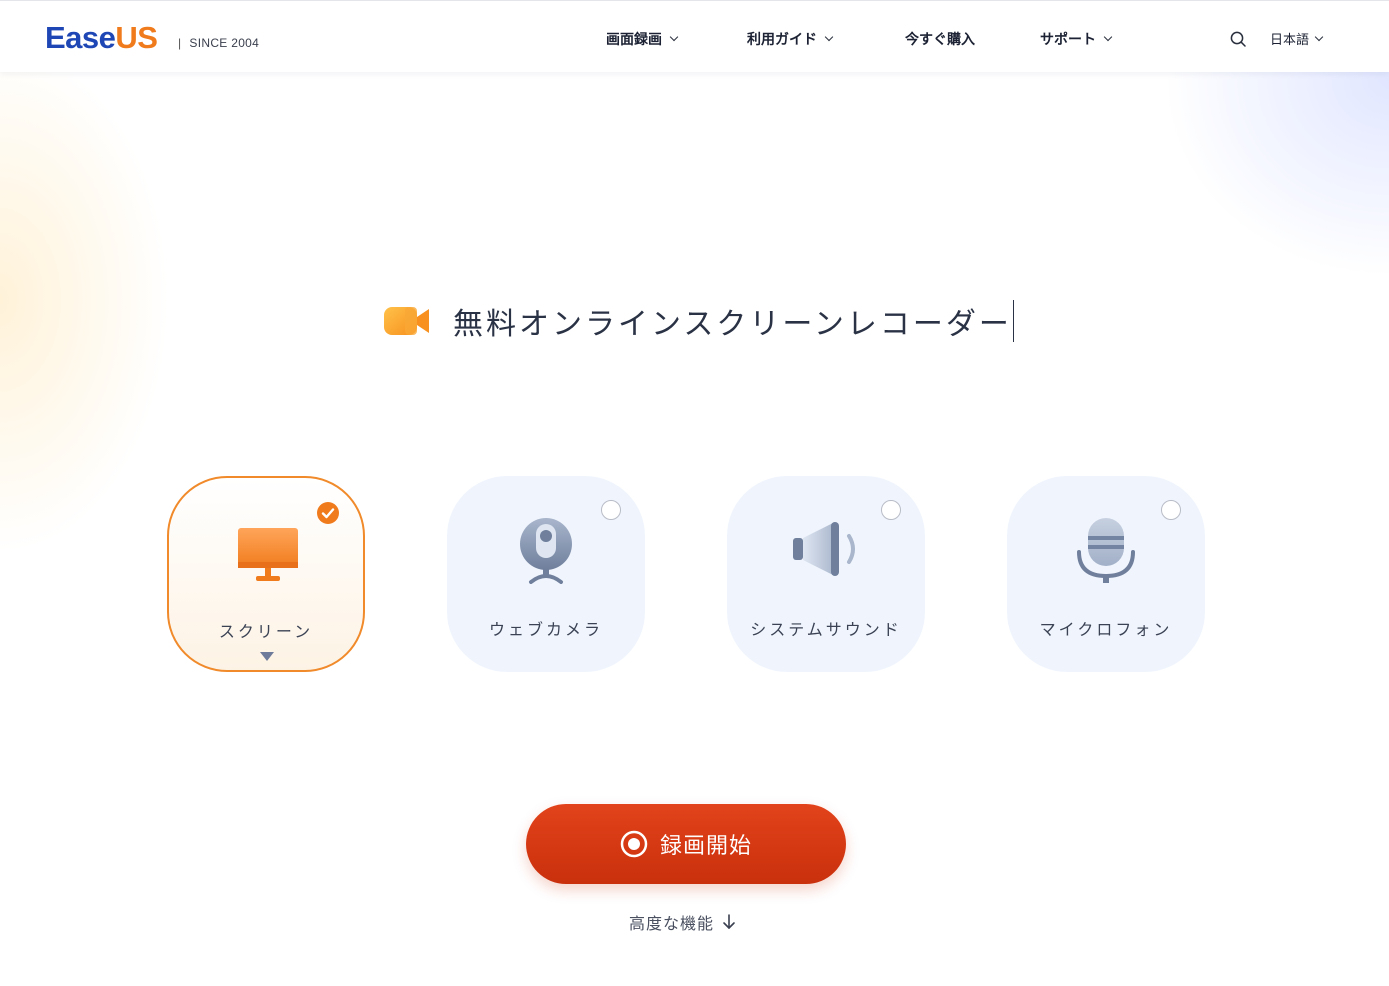 Image resolution: width=1389 pixels, height=986 pixels. I want to click on advanced-features-link: 高度な機能, so click(682, 922).